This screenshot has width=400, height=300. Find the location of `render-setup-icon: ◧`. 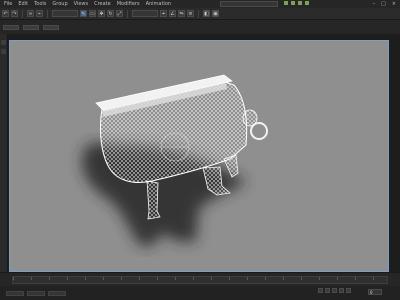

render-setup-icon: ◧ is located at coordinates (206, 13).